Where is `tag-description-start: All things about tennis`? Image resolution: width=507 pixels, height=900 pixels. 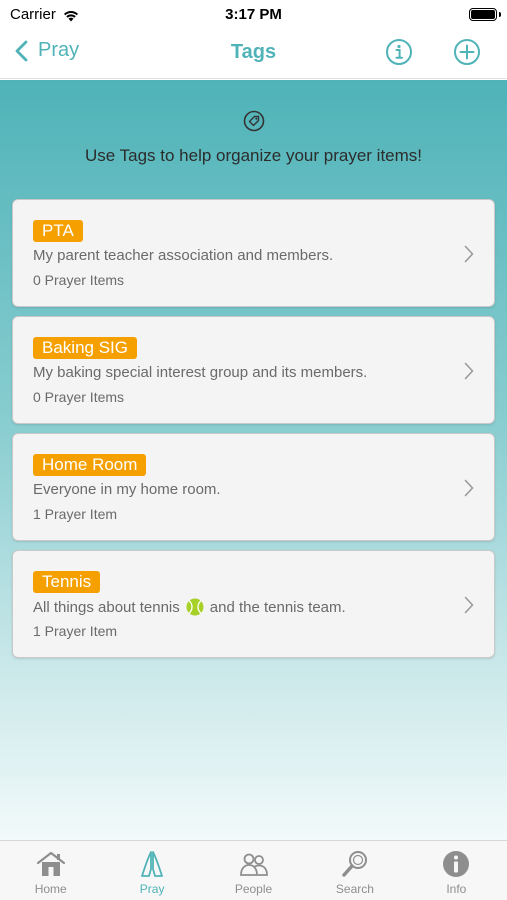 tag-description-start: All things about tennis is located at coordinates (106, 607).